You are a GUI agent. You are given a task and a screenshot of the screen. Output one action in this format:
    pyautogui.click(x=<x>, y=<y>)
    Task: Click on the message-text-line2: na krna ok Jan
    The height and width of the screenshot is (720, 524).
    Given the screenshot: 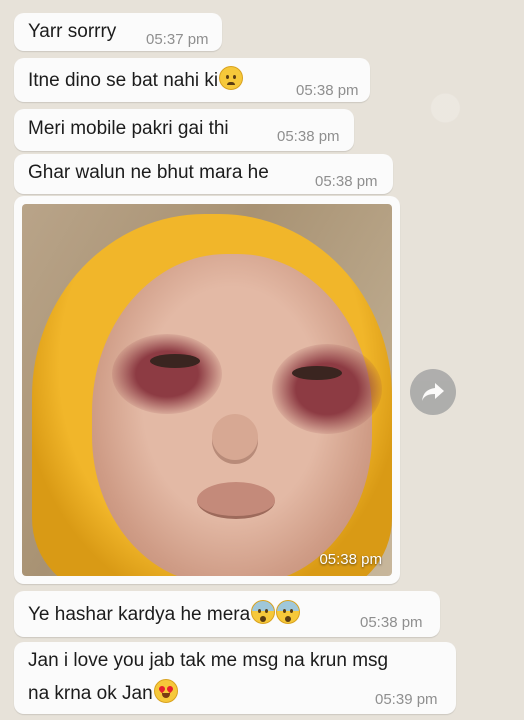 What is the action you would take?
    pyautogui.click(x=103, y=692)
    